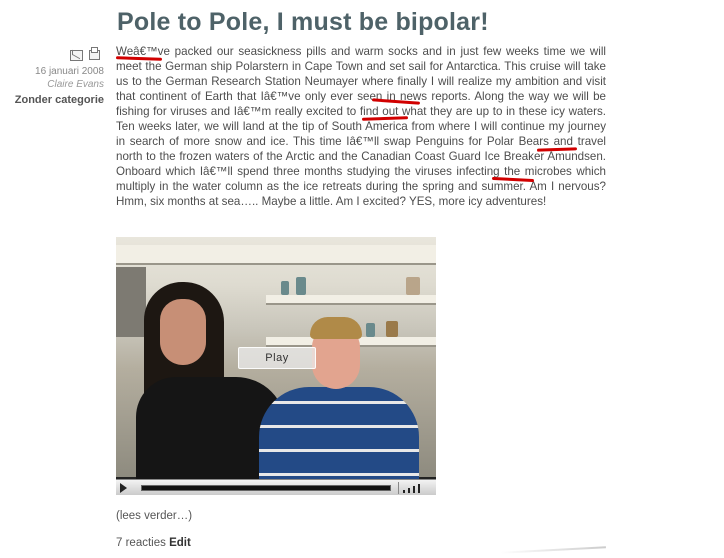 The width and height of the screenshot is (724, 558). I want to click on volume-icon, so click(418, 488).